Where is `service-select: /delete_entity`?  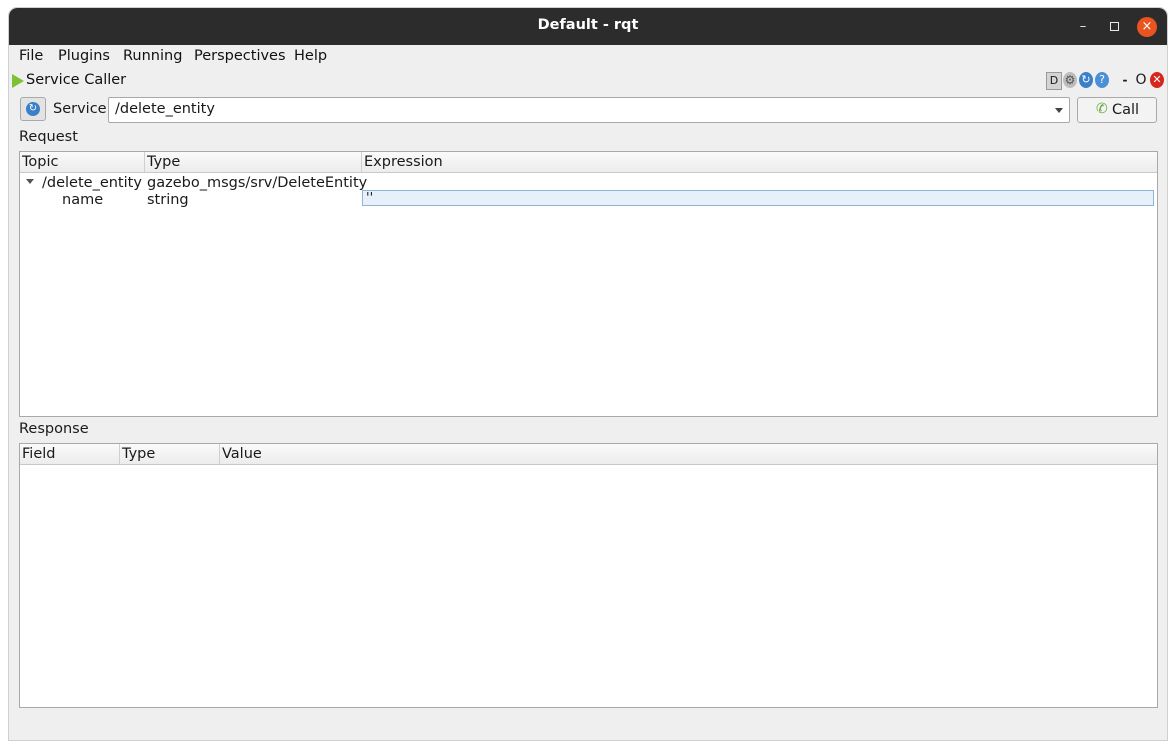 service-select: /delete_entity is located at coordinates (589, 110).